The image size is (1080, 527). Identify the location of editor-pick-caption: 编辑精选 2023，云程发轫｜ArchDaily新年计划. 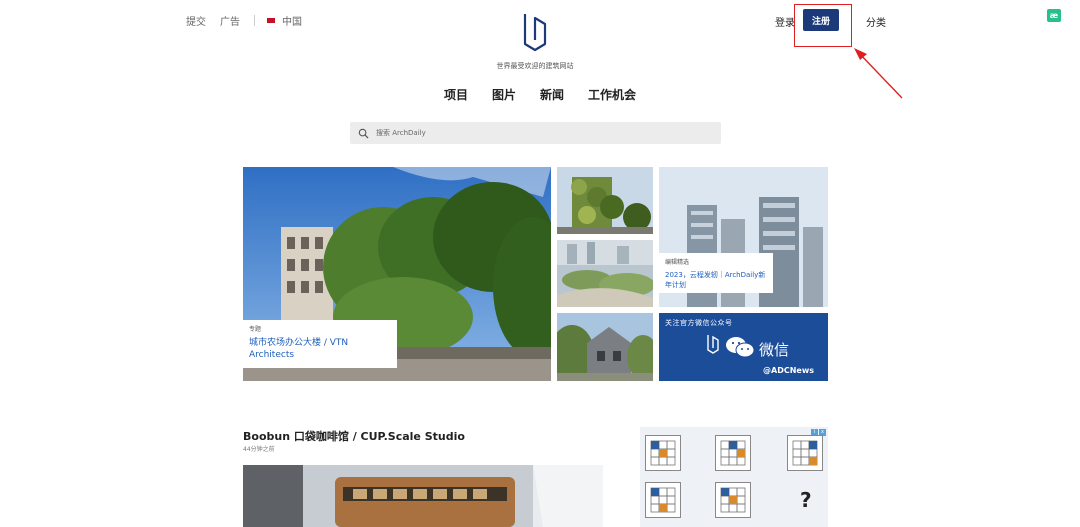
(716, 273).